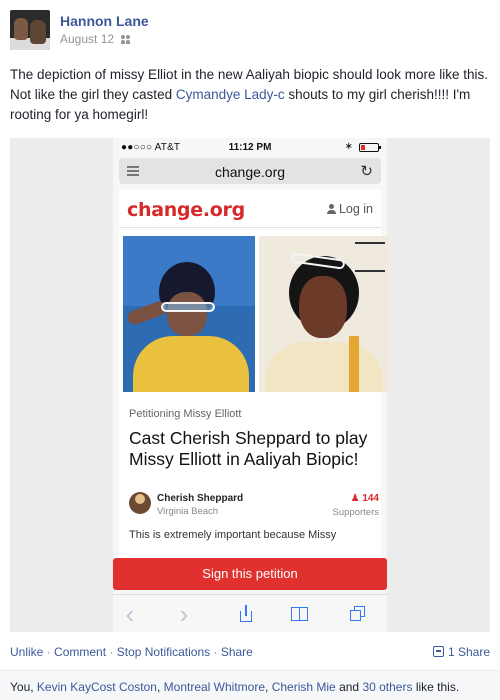 This screenshot has height=700, width=500. Describe the element at coordinates (250, 147) in the screenshot. I see `status-bar: ●●○○○ AT&T 11:12 PM ∗` at that location.